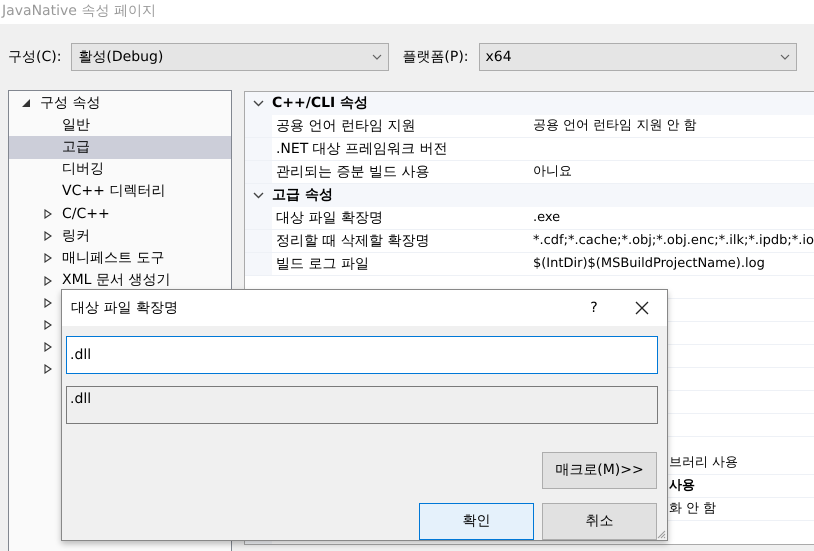  I want to click on help-button: ?, so click(594, 308).